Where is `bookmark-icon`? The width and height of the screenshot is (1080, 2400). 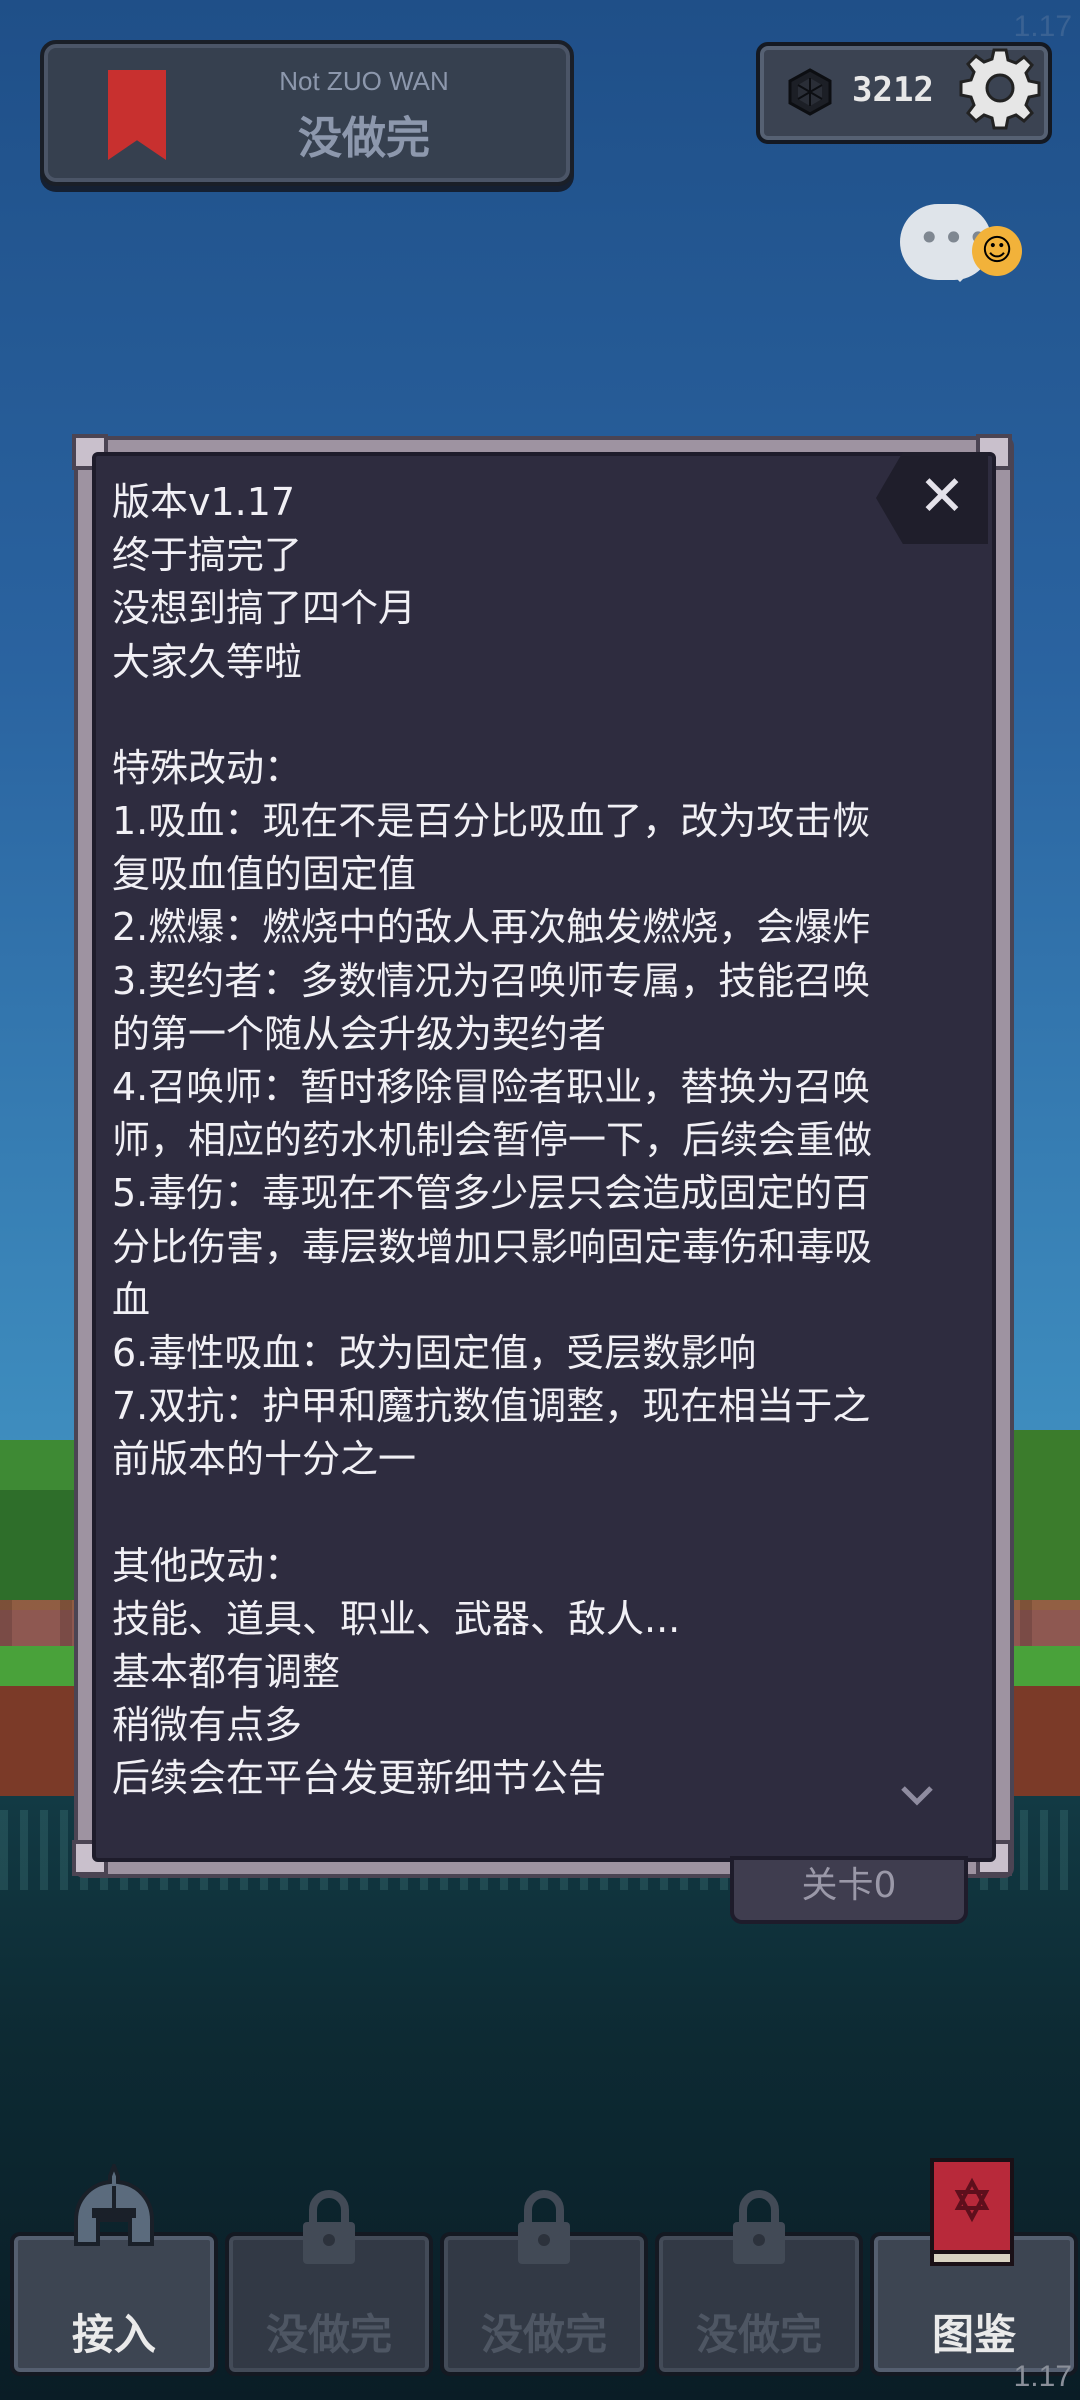
bookmark-icon is located at coordinates (137, 115).